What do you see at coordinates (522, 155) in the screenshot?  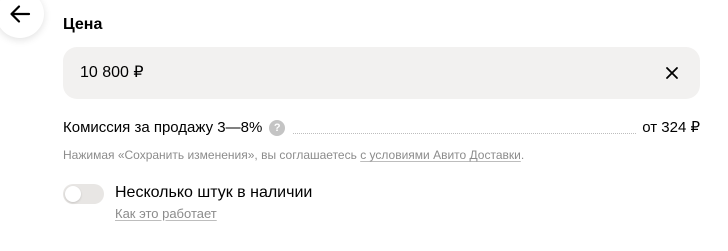 I see `disclaimer-suffix: .` at bounding box center [522, 155].